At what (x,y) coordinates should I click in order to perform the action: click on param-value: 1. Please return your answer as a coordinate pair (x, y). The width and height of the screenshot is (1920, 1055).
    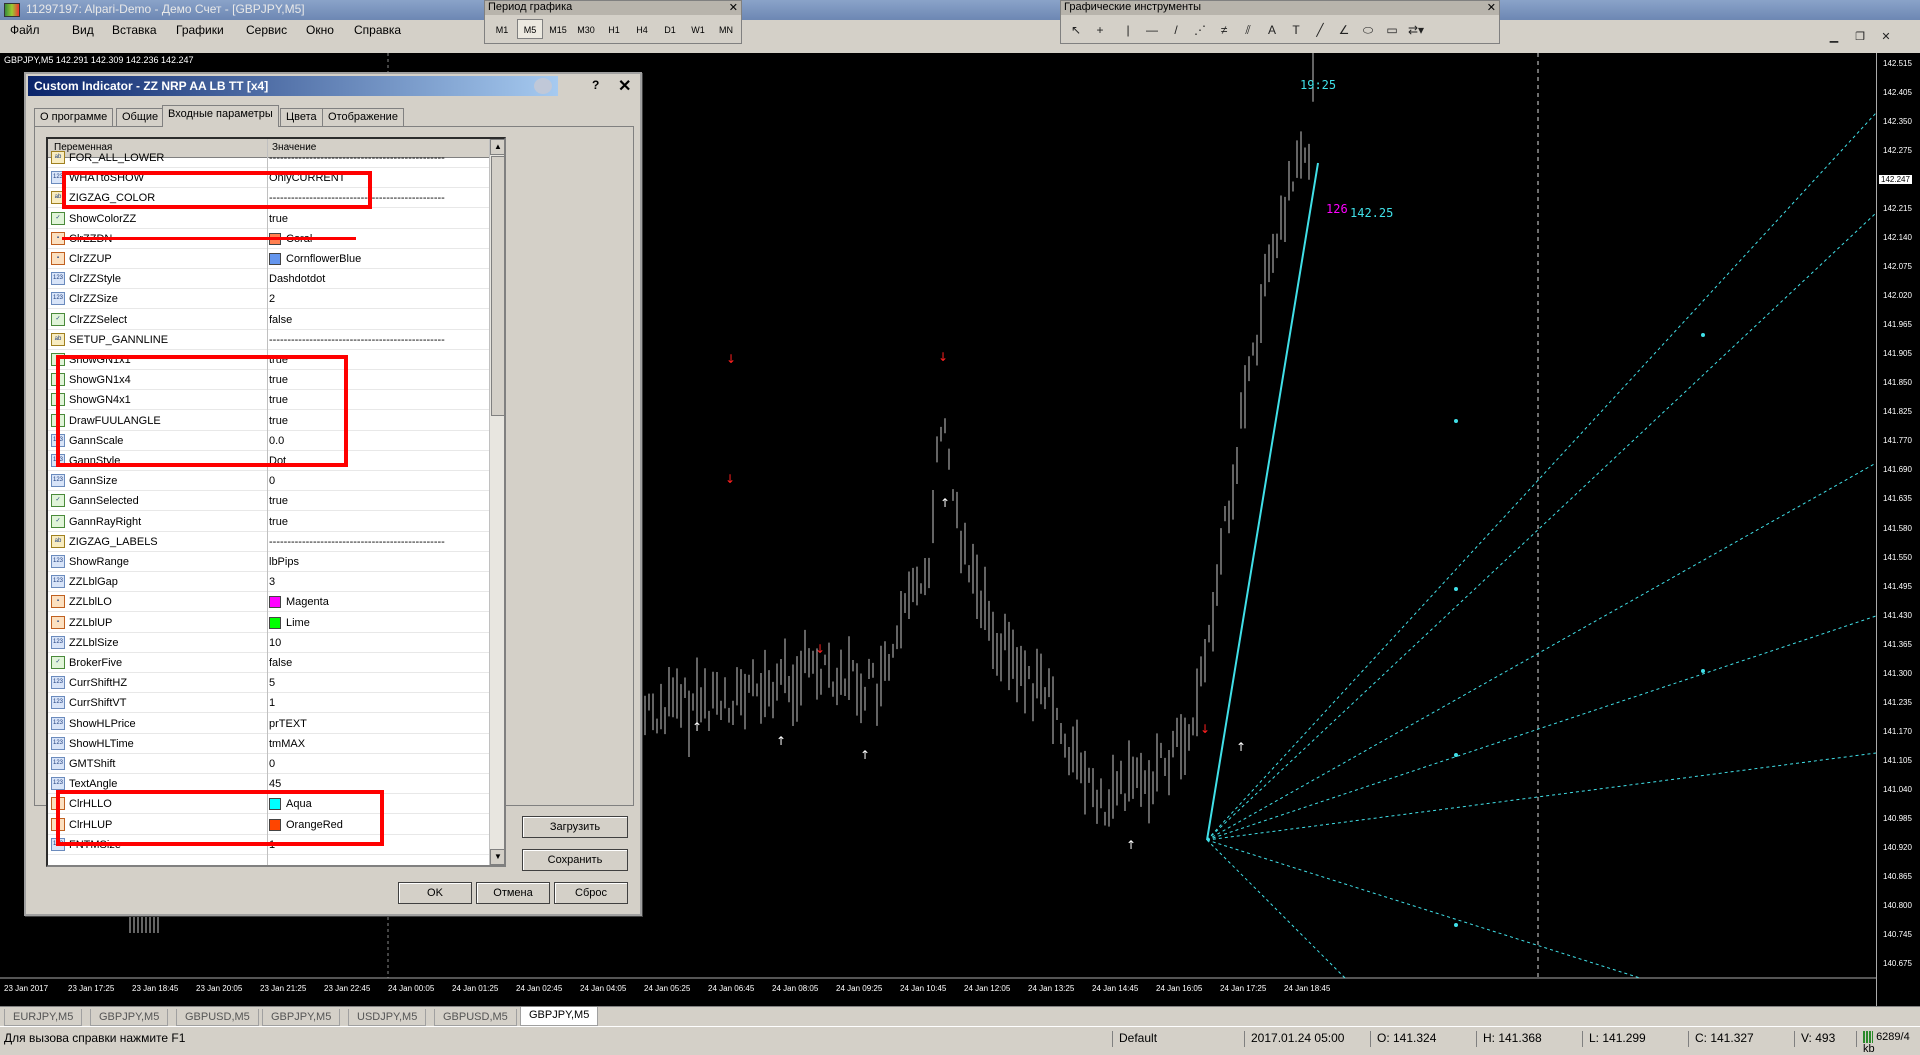
    Looking at the image, I should click on (272, 703).